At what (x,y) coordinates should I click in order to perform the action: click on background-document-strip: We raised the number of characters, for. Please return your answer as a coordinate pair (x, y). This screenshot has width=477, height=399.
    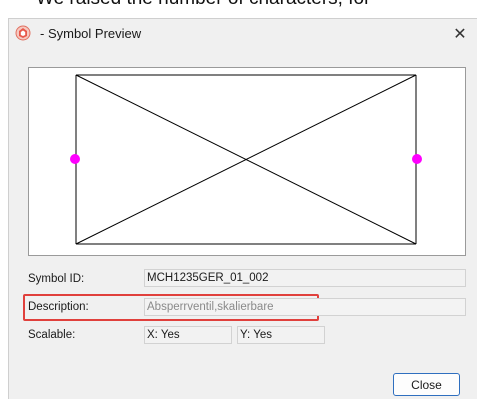
    Looking at the image, I should click on (238, 9).